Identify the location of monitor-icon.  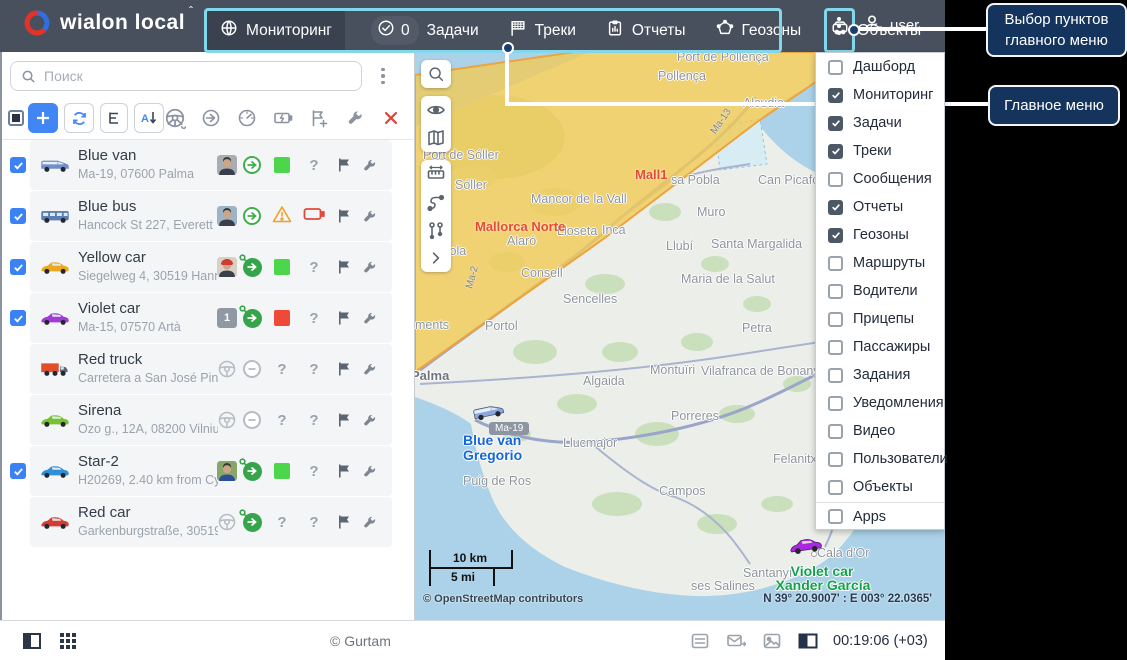
(808, 641).